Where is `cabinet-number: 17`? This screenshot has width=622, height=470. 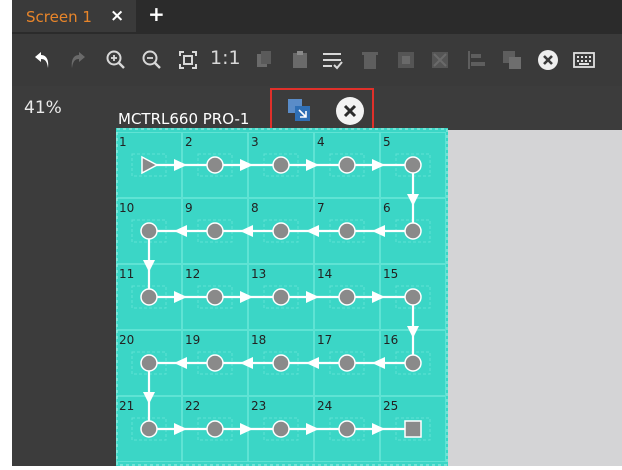
cabinet-number: 17 is located at coordinates (324, 340).